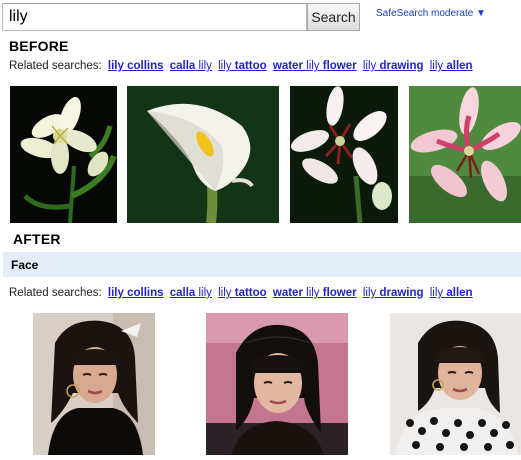 This screenshot has height=460, width=521. I want to click on search-input, so click(154, 17).